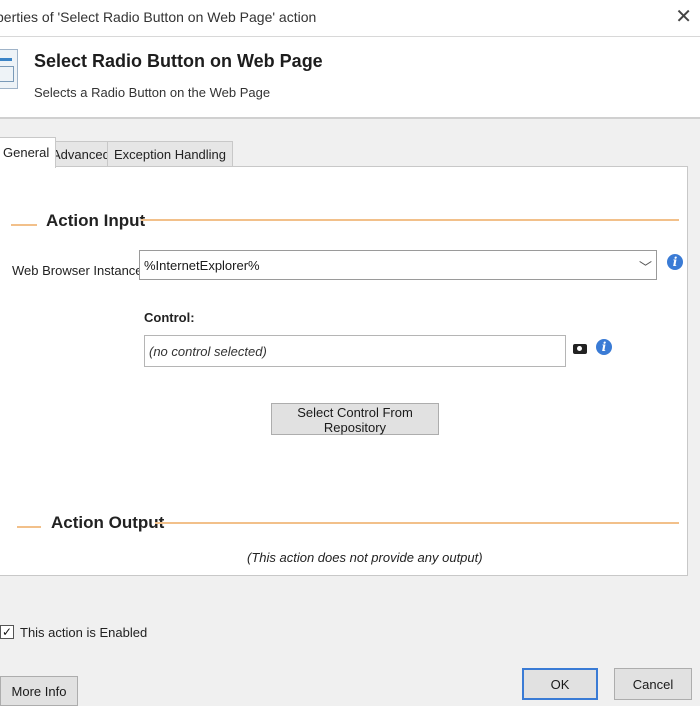 The image size is (700, 706). What do you see at coordinates (645, 267) in the screenshot?
I see `chevron-down-icon: ﹀` at bounding box center [645, 267].